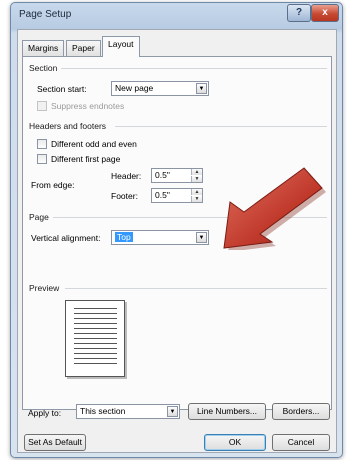  What do you see at coordinates (177, 175) in the screenshot?
I see `header-distance-spinner: 0.5" ▲ ▼` at bounding box center [177, 175].